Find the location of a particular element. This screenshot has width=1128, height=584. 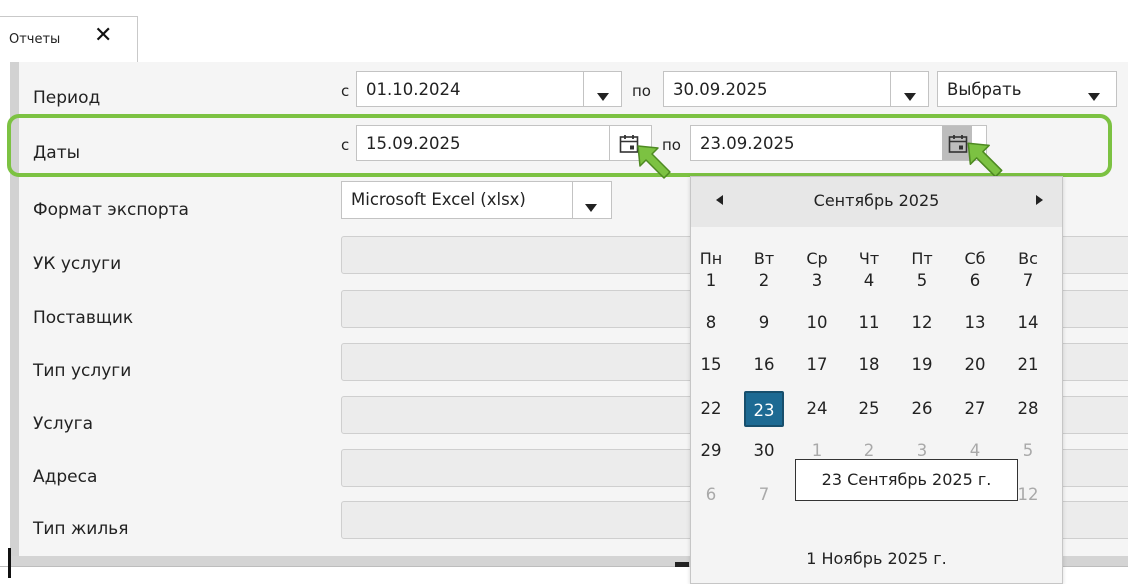

tab-bar: Отчеты ✕ is located at coordinates (564, 31).